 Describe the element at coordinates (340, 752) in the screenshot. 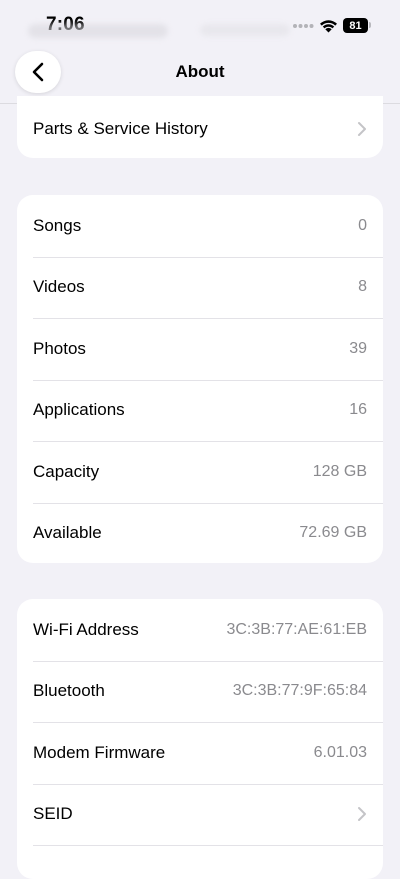

I see `row-value: 6.01.03` at that location.